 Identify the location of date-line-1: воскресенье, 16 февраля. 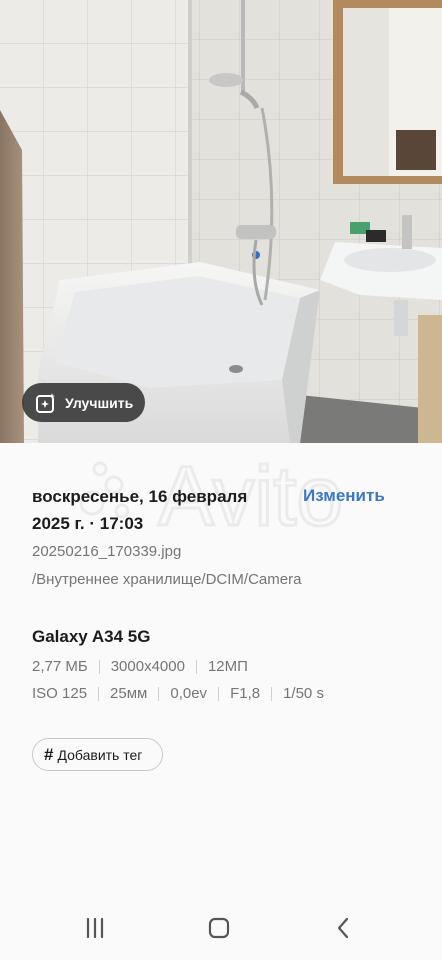
(140, 496).